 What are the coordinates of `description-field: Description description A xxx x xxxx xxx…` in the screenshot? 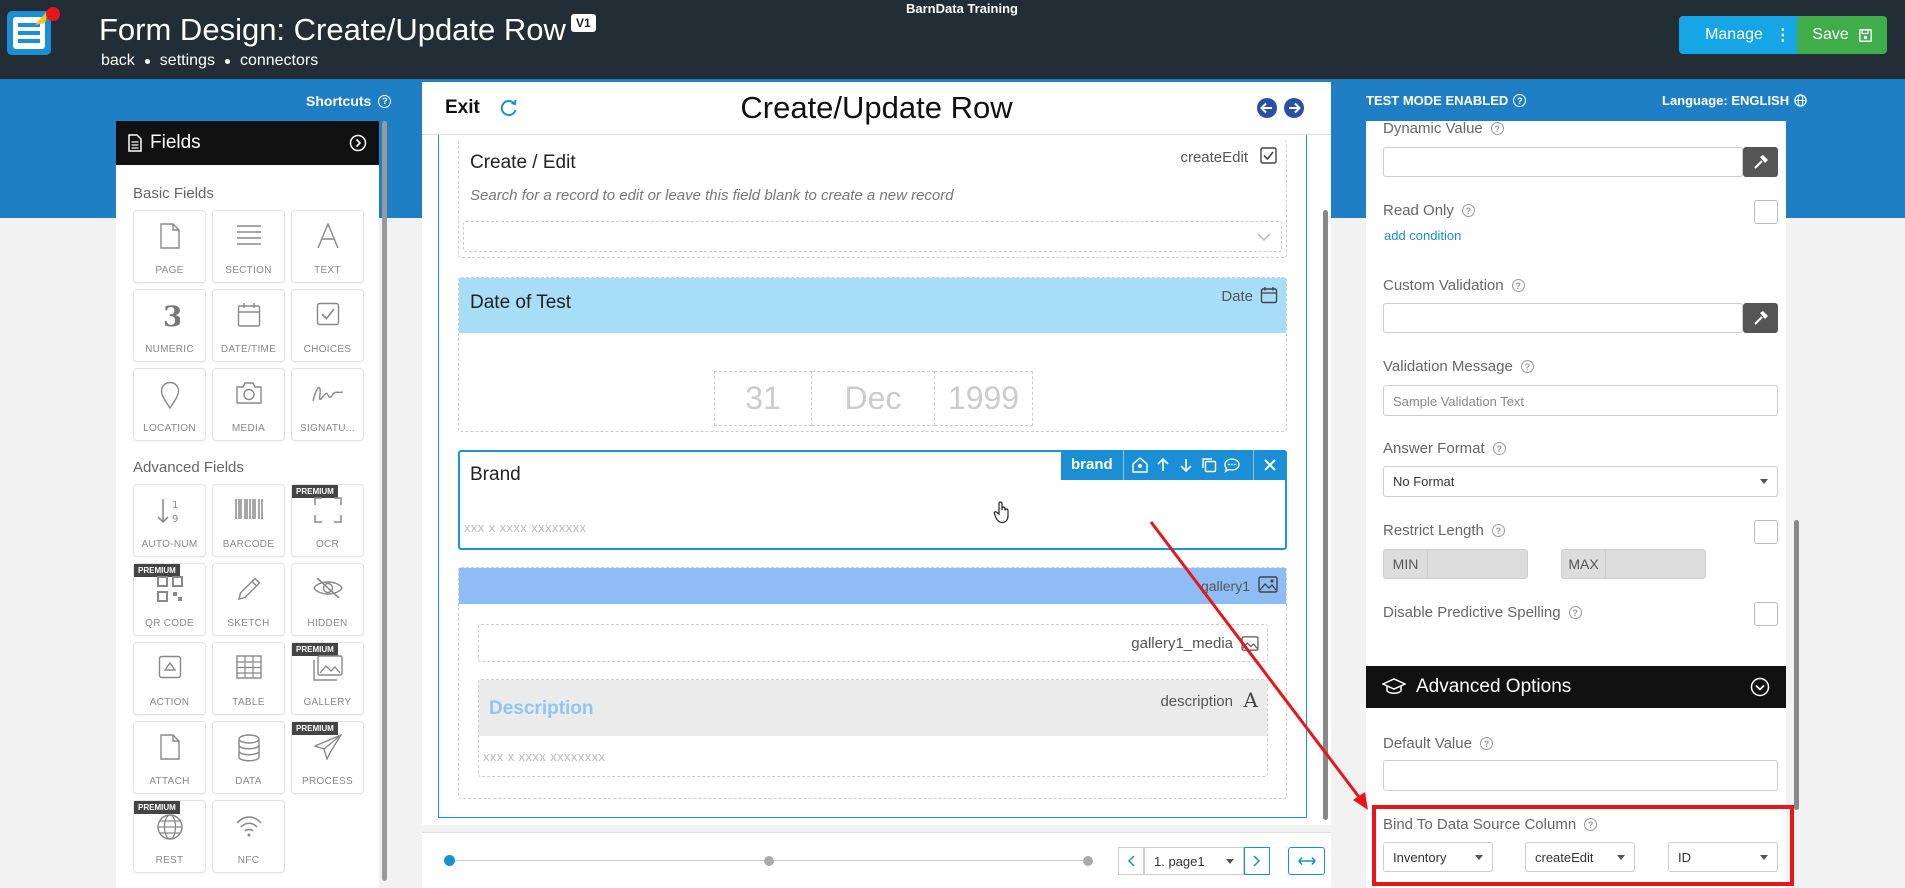 It's located at (873, 728).